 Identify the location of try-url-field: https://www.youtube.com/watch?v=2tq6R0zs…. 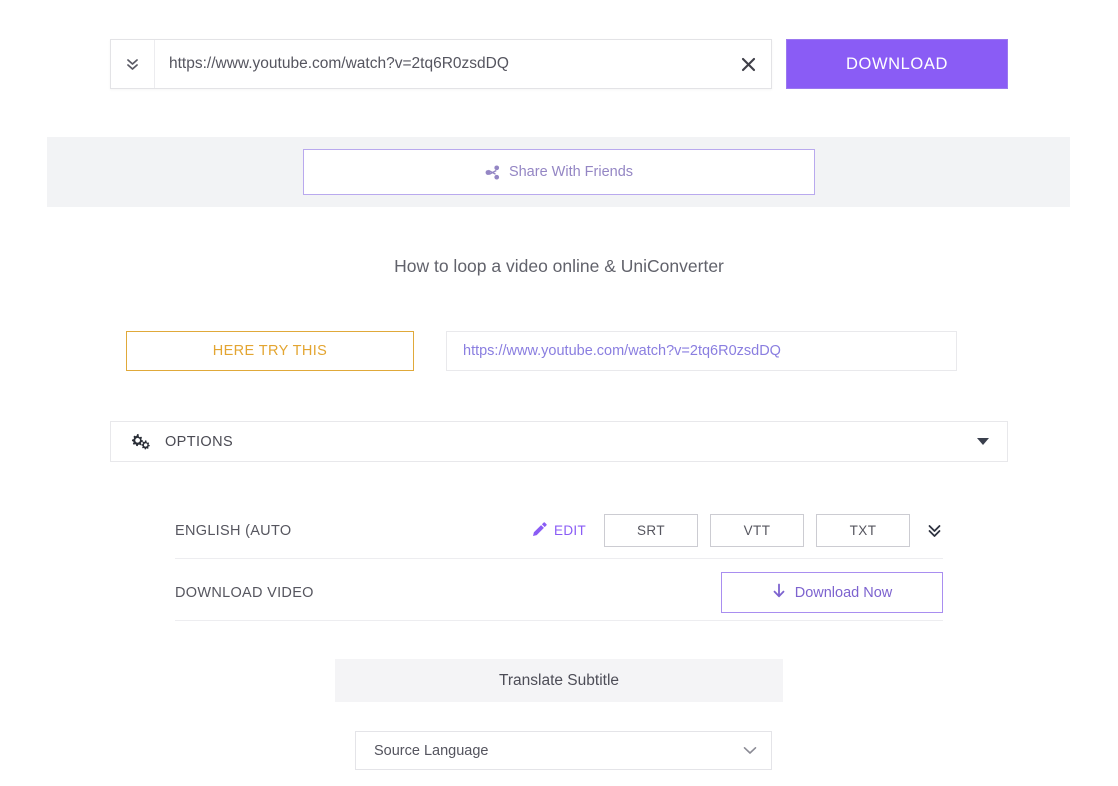
(701, 351).